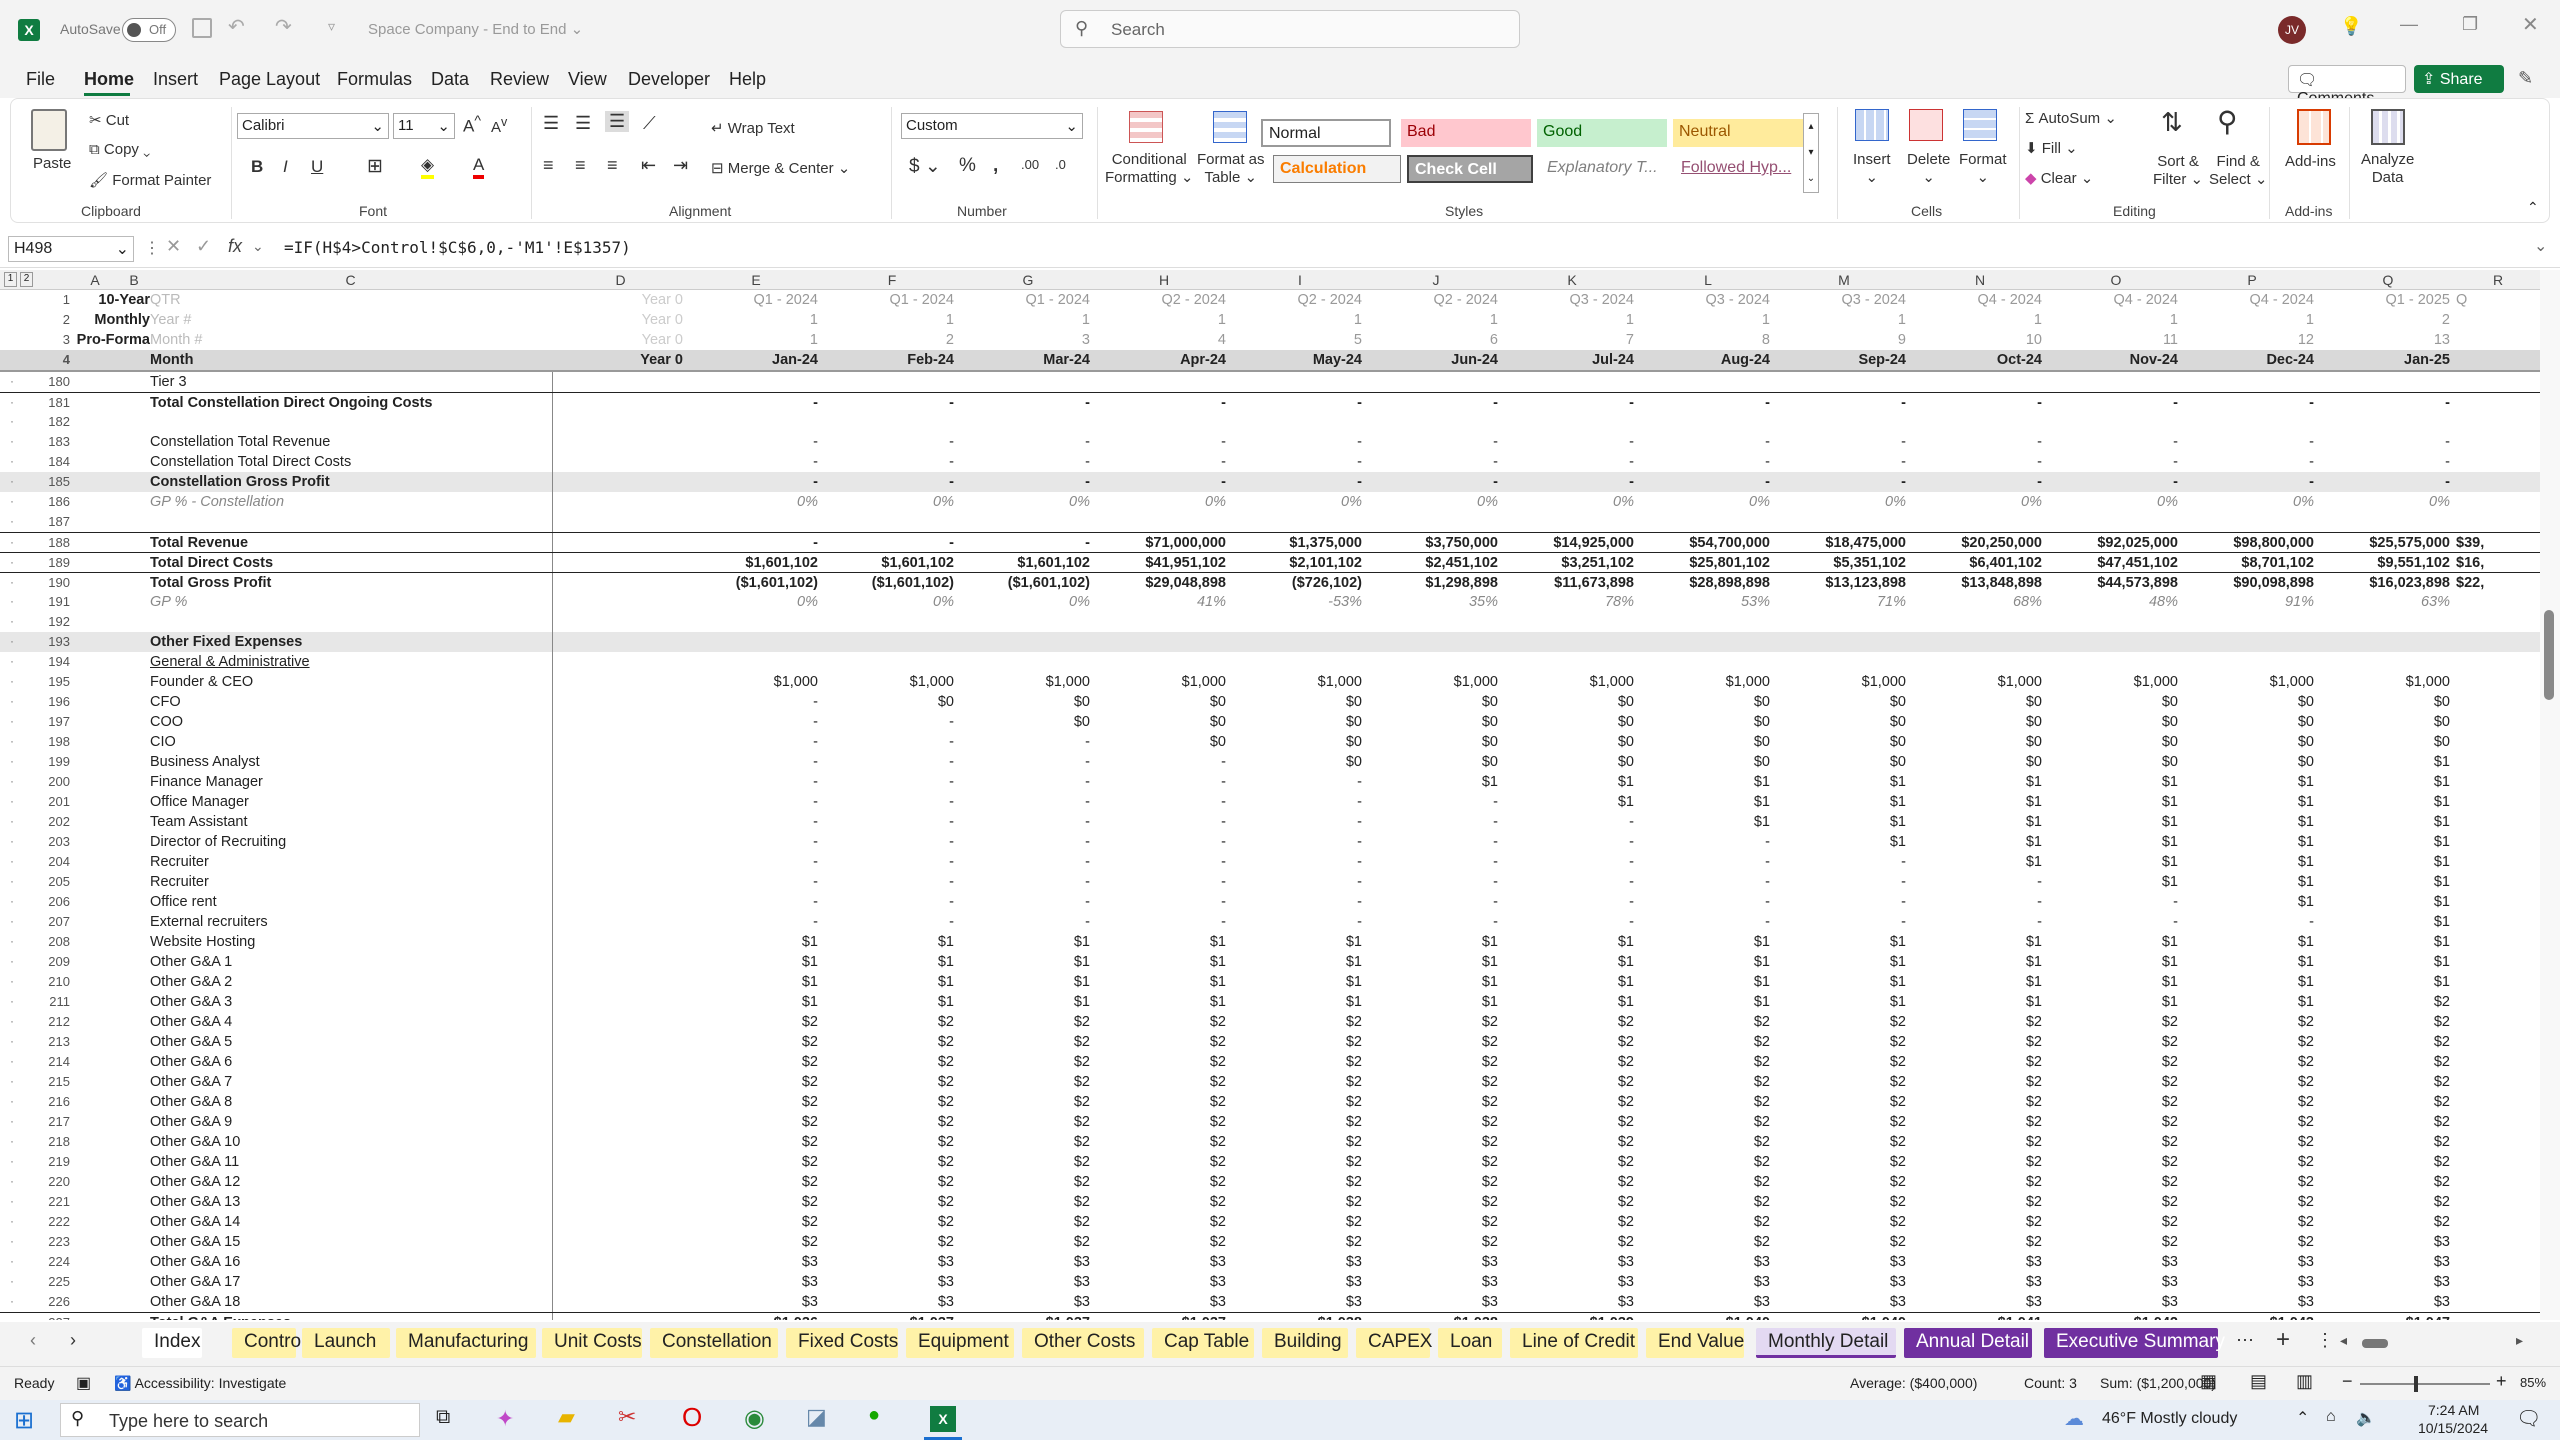 This screenshot has height=1440, width=2560. I want to click on row-number: 207, so click(50, 921).